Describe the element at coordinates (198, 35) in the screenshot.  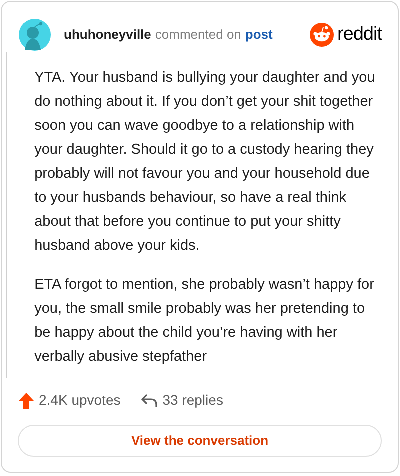
I see `action-text: commented on` at that location.